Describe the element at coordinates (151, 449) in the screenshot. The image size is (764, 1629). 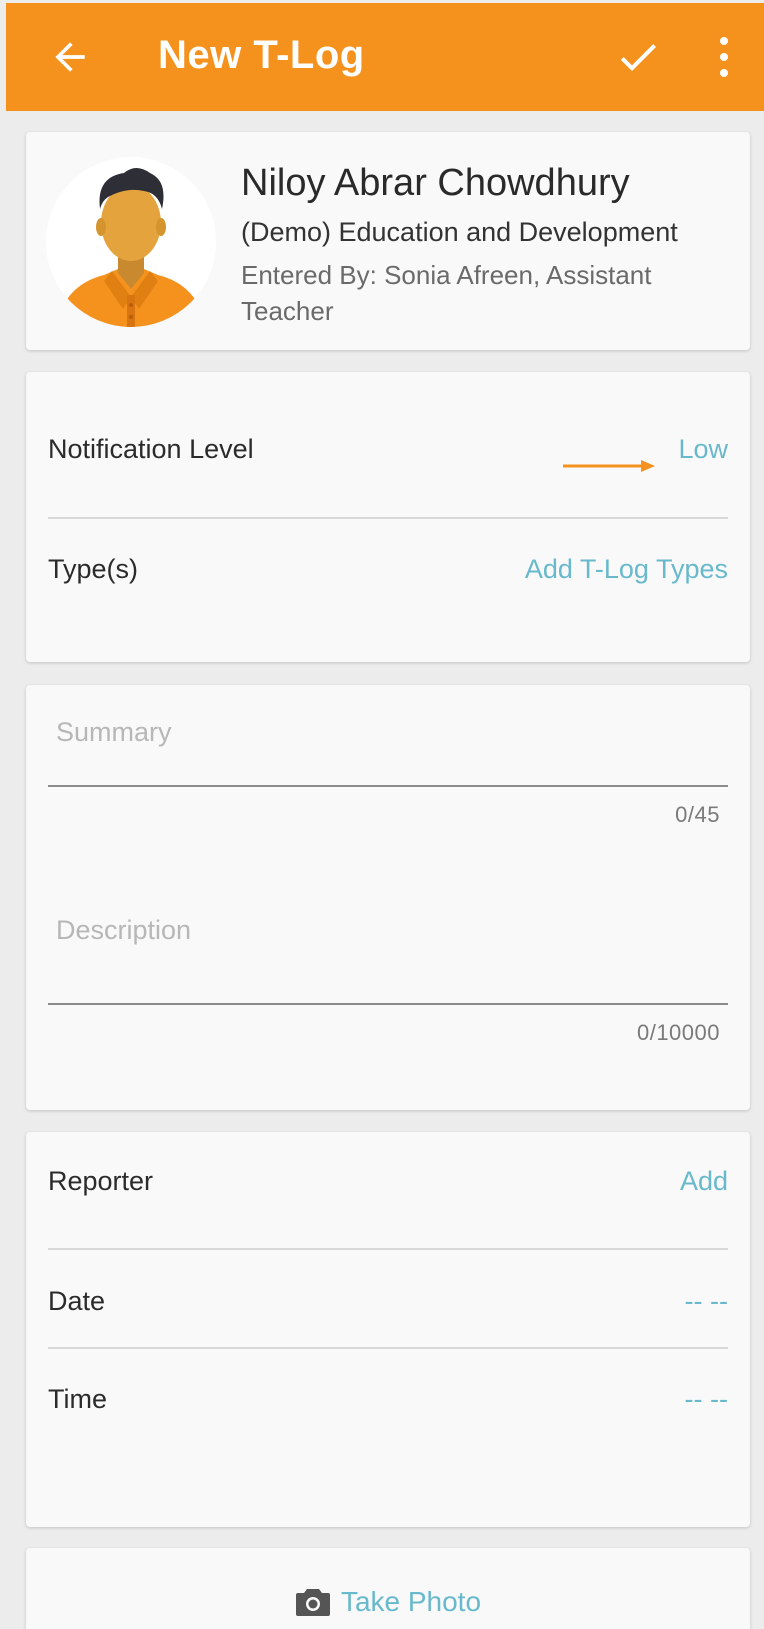
I see `notification-level-label: Notification Level` at that location.